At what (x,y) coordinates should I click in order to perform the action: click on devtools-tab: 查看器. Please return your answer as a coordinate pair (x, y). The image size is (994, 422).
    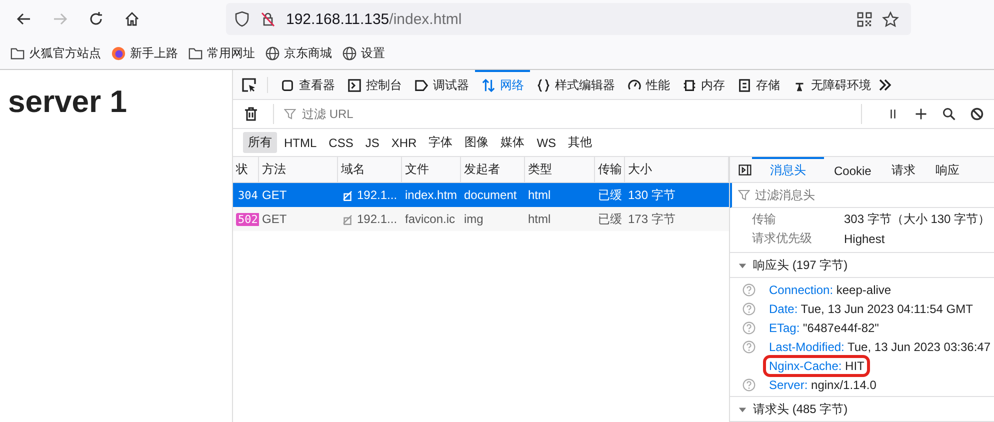
    Looking at the image, I should click on (307, 84).